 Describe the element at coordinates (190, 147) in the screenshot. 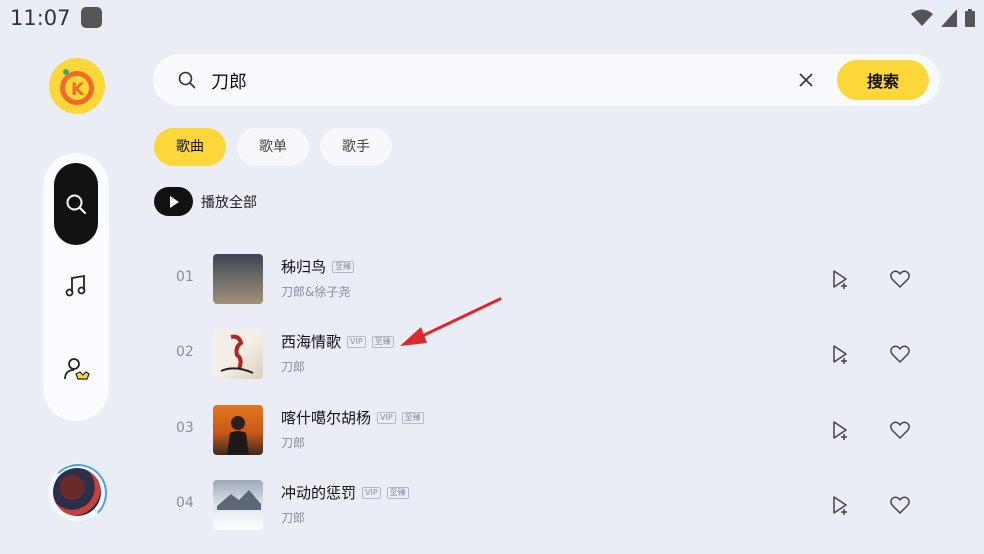

I see `tab-songs: 歌曲` at that location.